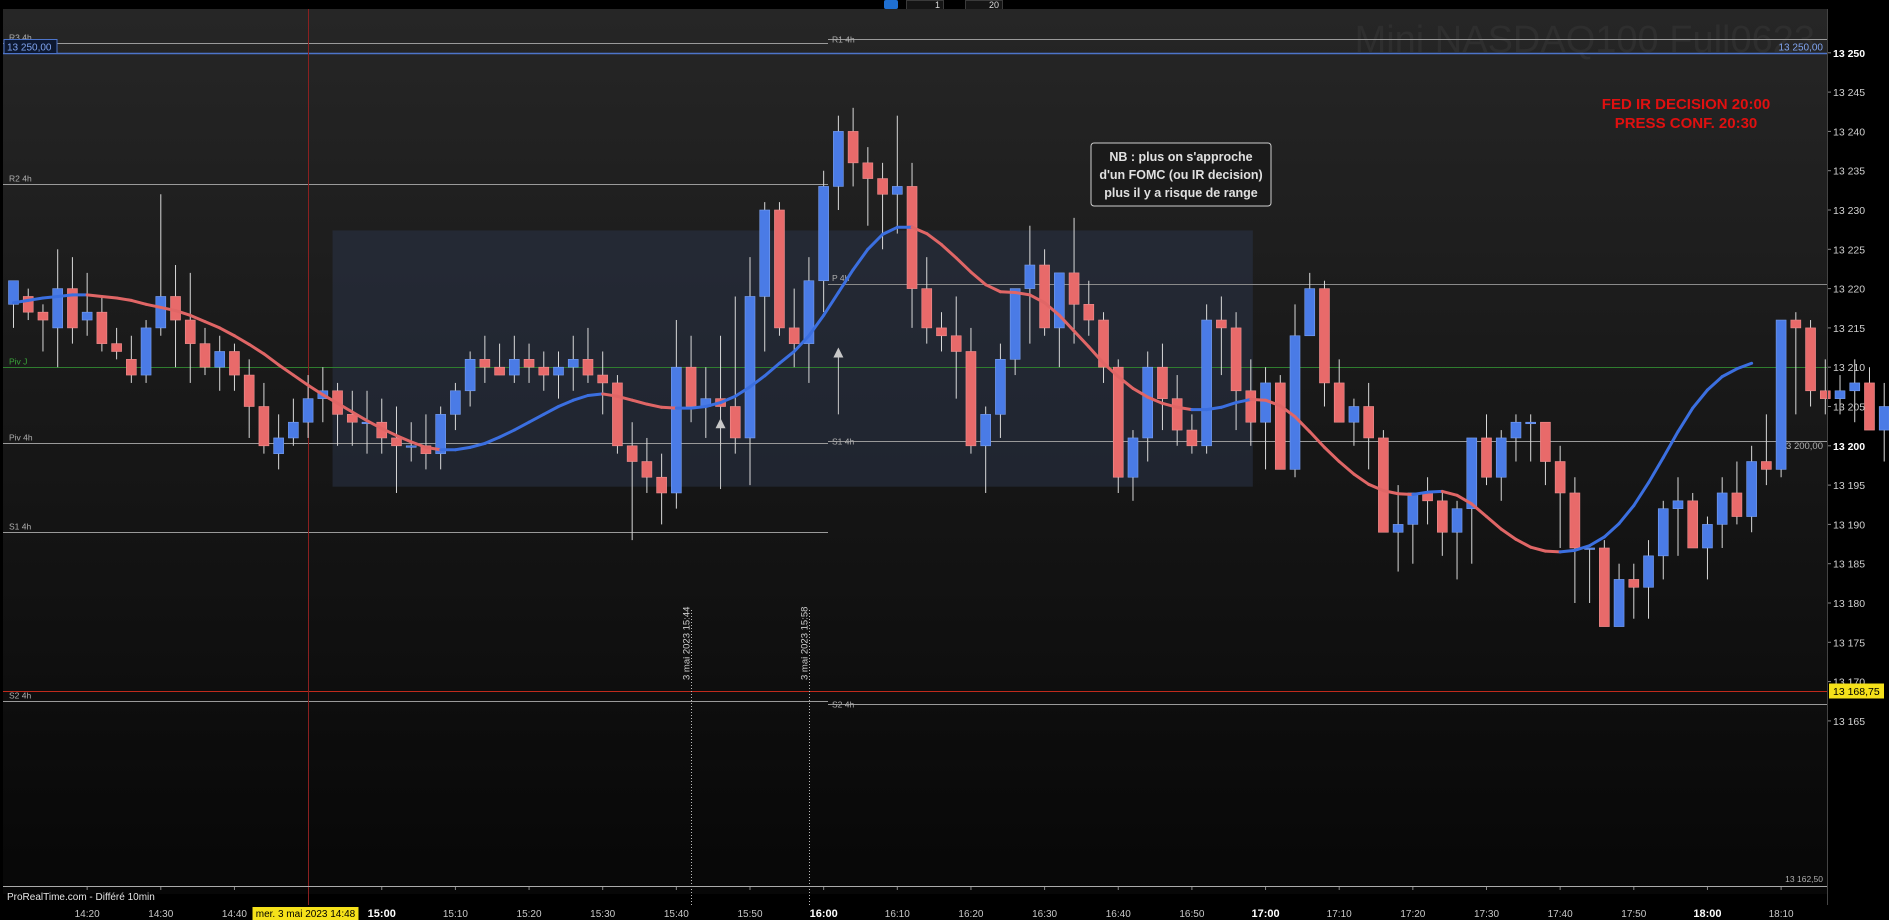 Image resolution: width=1889 pixels, height=920 pixels. Describe the element at coordinates (81, 897) in the screenshot. I see `data-source-label: ProRealTime.com - Différé 10min` at that location.